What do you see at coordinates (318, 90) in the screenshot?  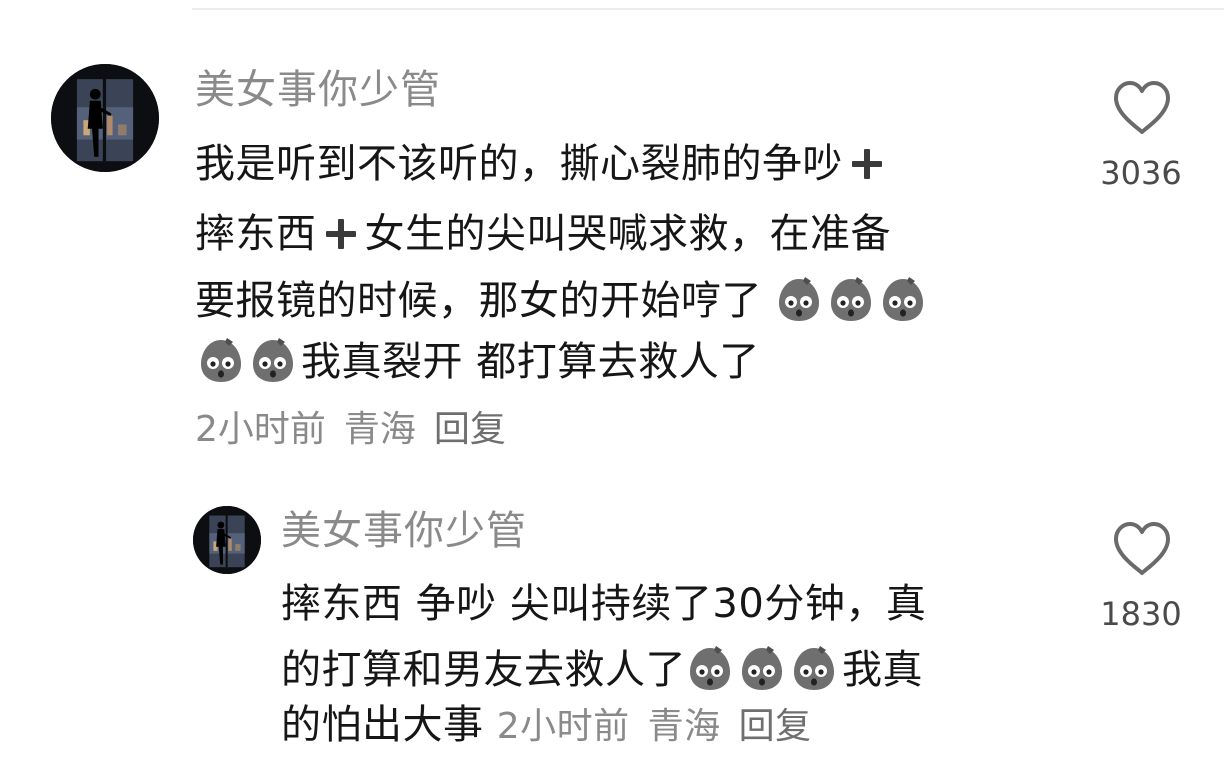 I see `comment-username: 美女事你少管` at bounding box center [318, 90].